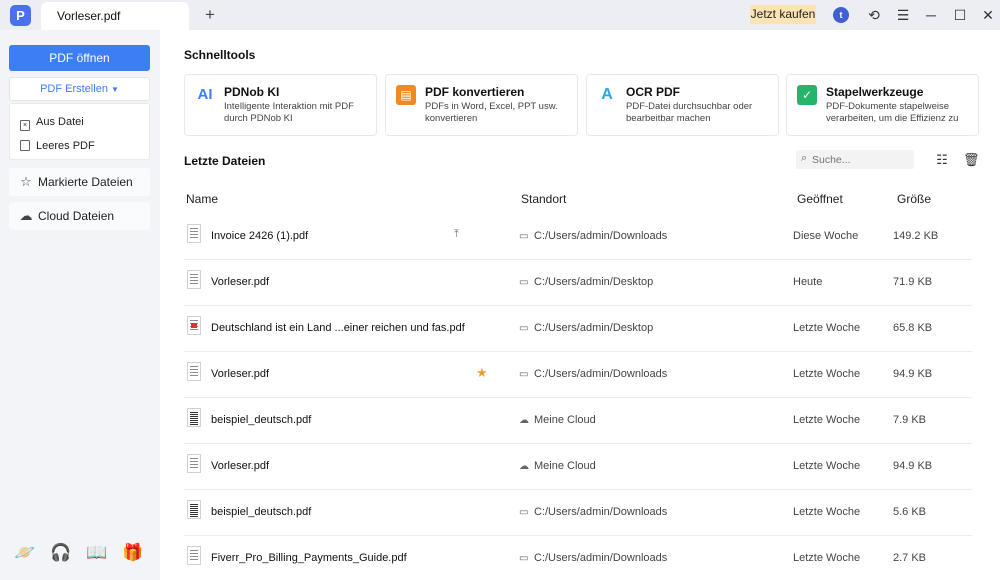  I want to click on create-pdf-dropdown: PDF Erstellen ▼, so click(79, 89).